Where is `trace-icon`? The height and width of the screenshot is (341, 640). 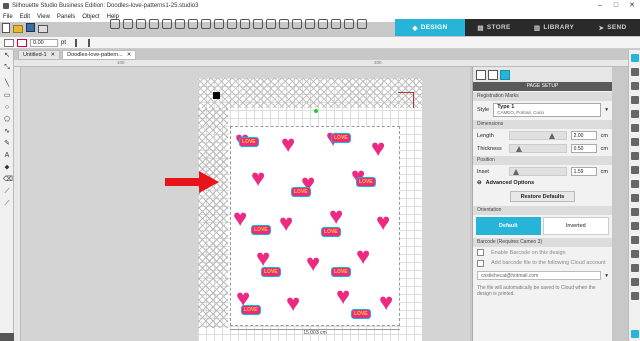 trace-icon is located at coordinates (323, 24).